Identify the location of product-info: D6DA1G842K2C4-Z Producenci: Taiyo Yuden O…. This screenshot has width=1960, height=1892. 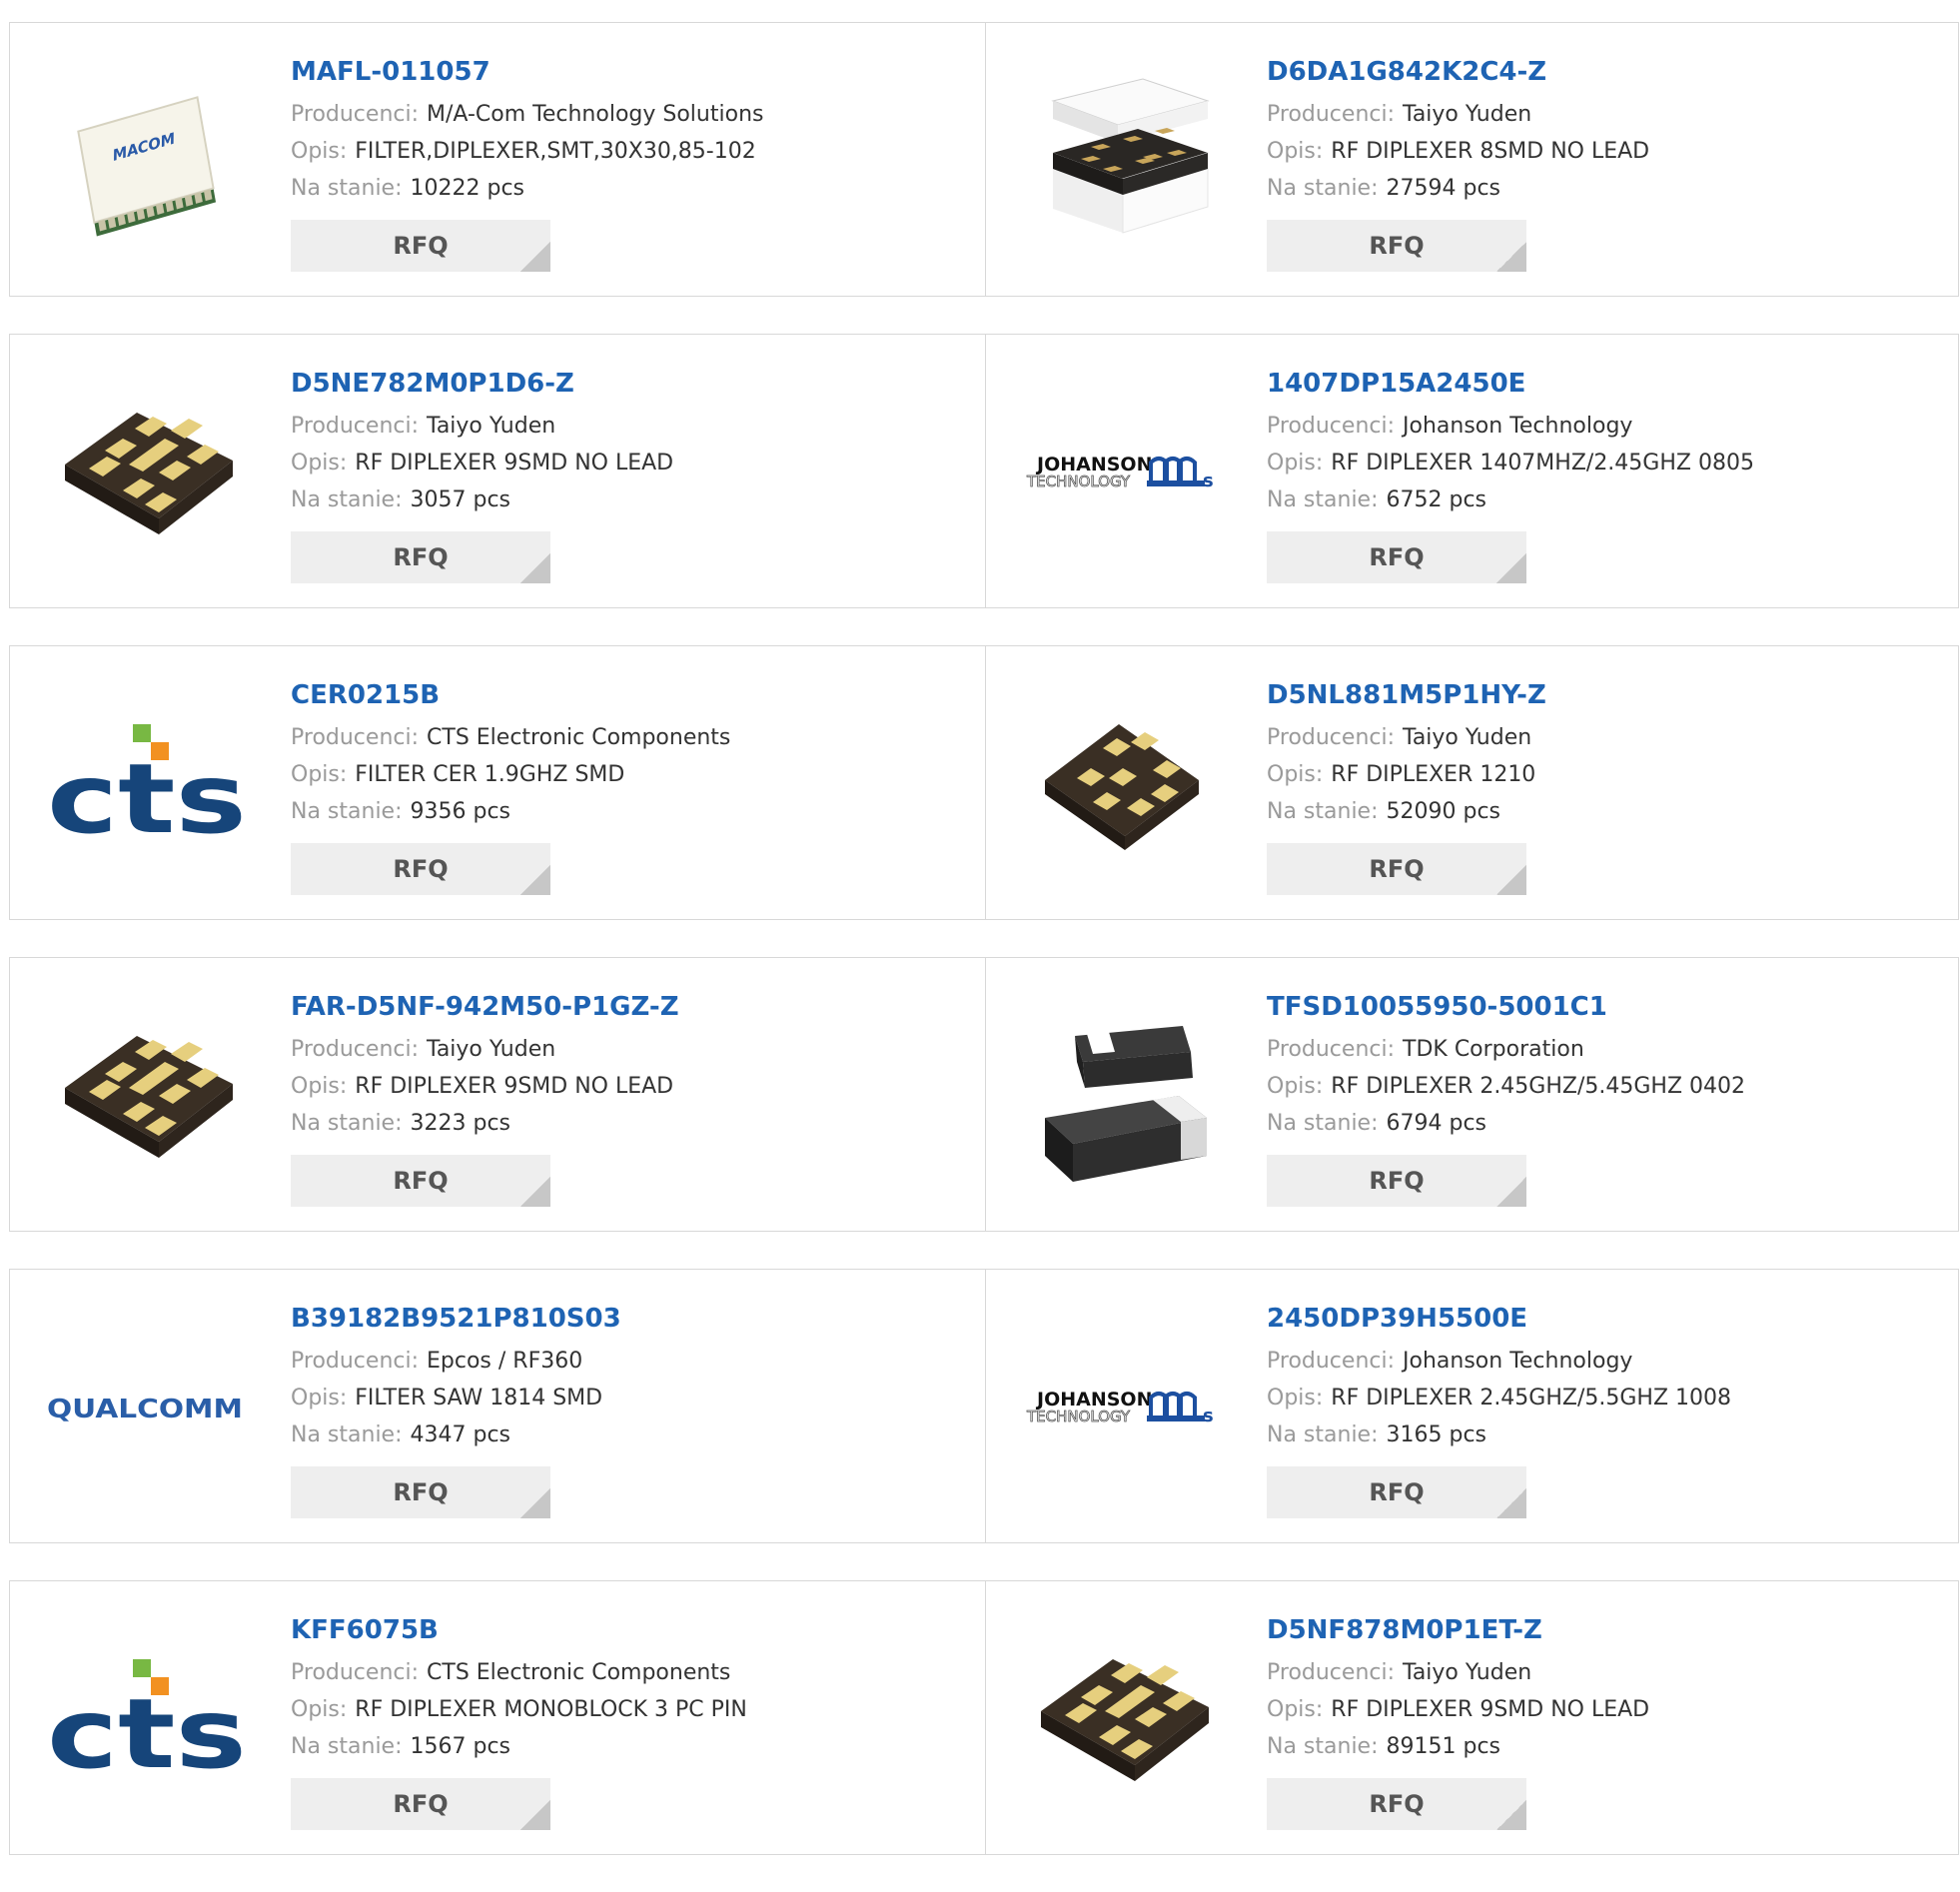
(1458, 162).